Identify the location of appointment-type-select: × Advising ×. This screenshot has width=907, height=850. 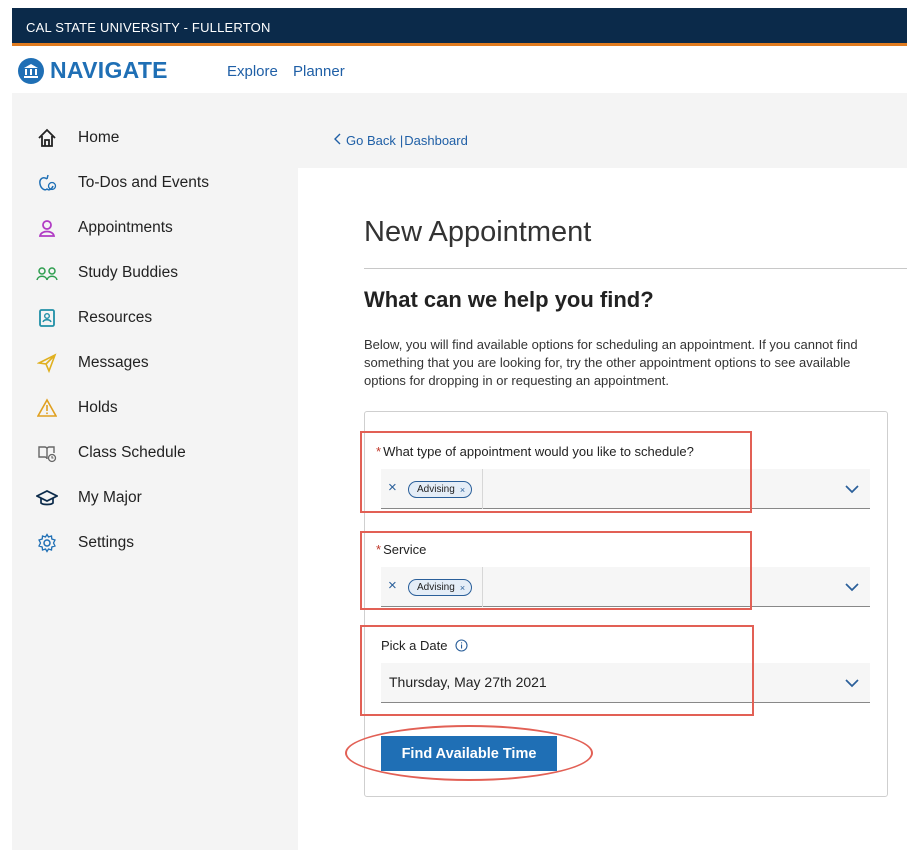
(625, 489).